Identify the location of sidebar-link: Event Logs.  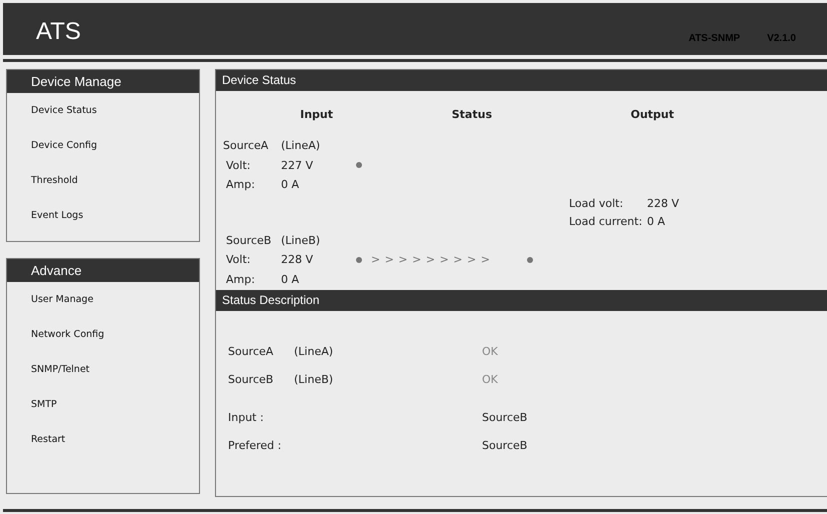
(103, 215).